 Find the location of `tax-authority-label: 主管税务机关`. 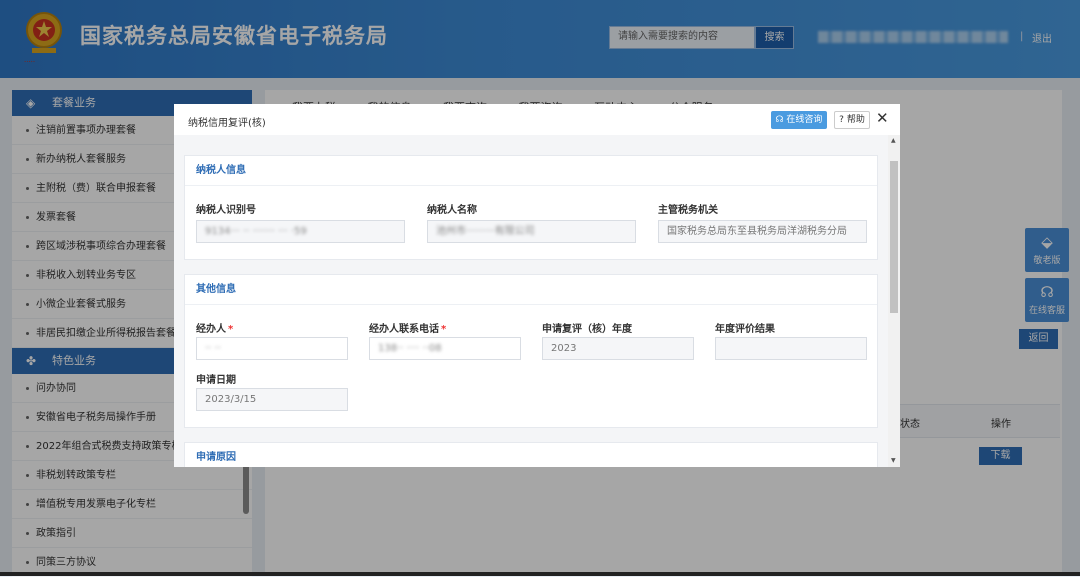

tax-authority-label: 主管税务机关 is located at coordinates (688, 210).